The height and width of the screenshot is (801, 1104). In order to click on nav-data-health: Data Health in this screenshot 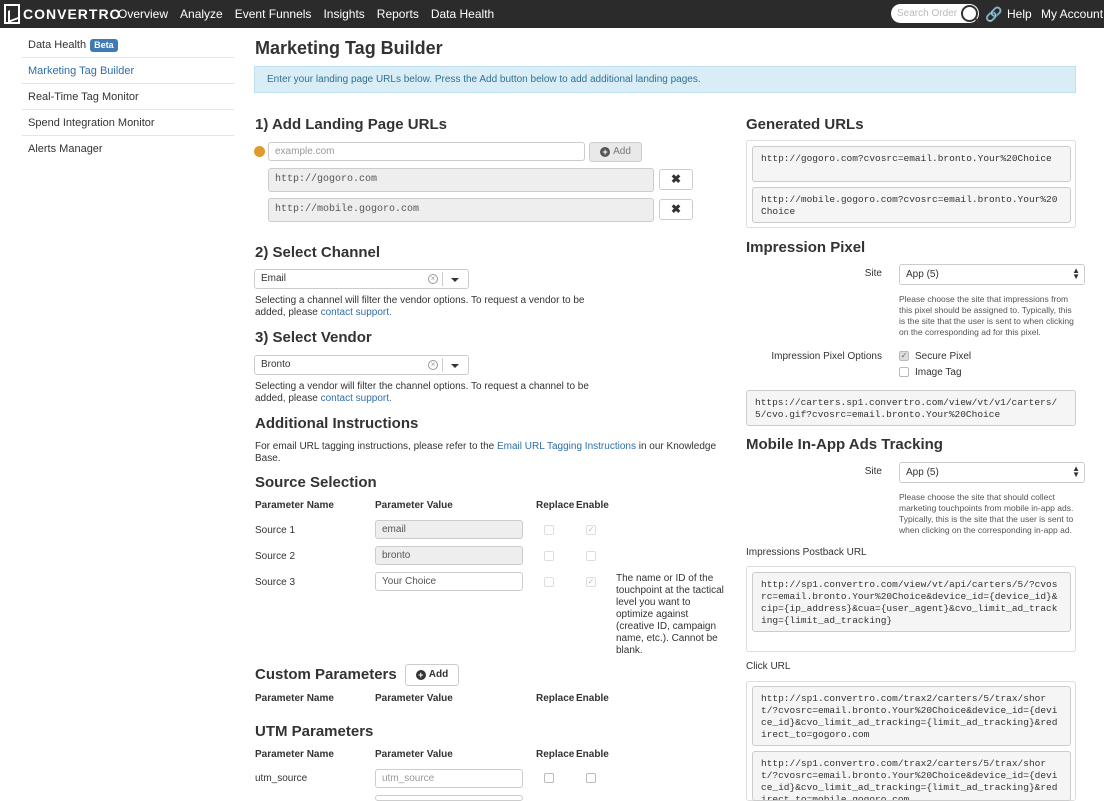, I will do `click(462, 14)`.